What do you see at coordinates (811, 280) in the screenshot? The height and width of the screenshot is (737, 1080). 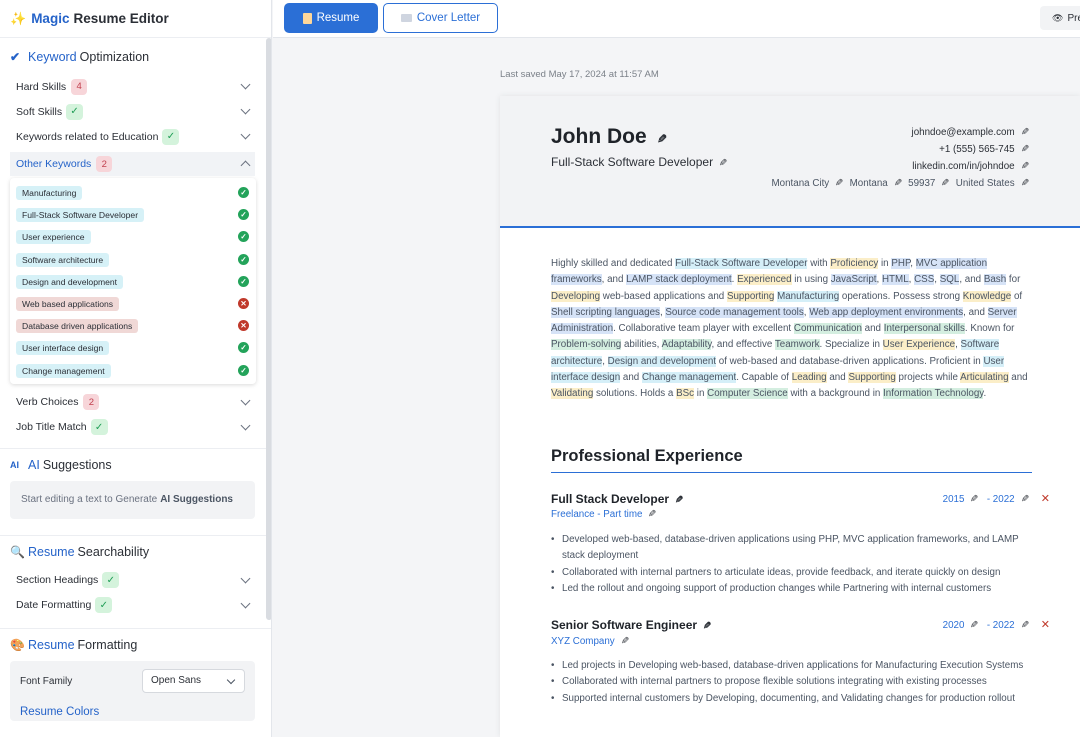 I see `summary-text: in using` at bounding box center [811, 280].